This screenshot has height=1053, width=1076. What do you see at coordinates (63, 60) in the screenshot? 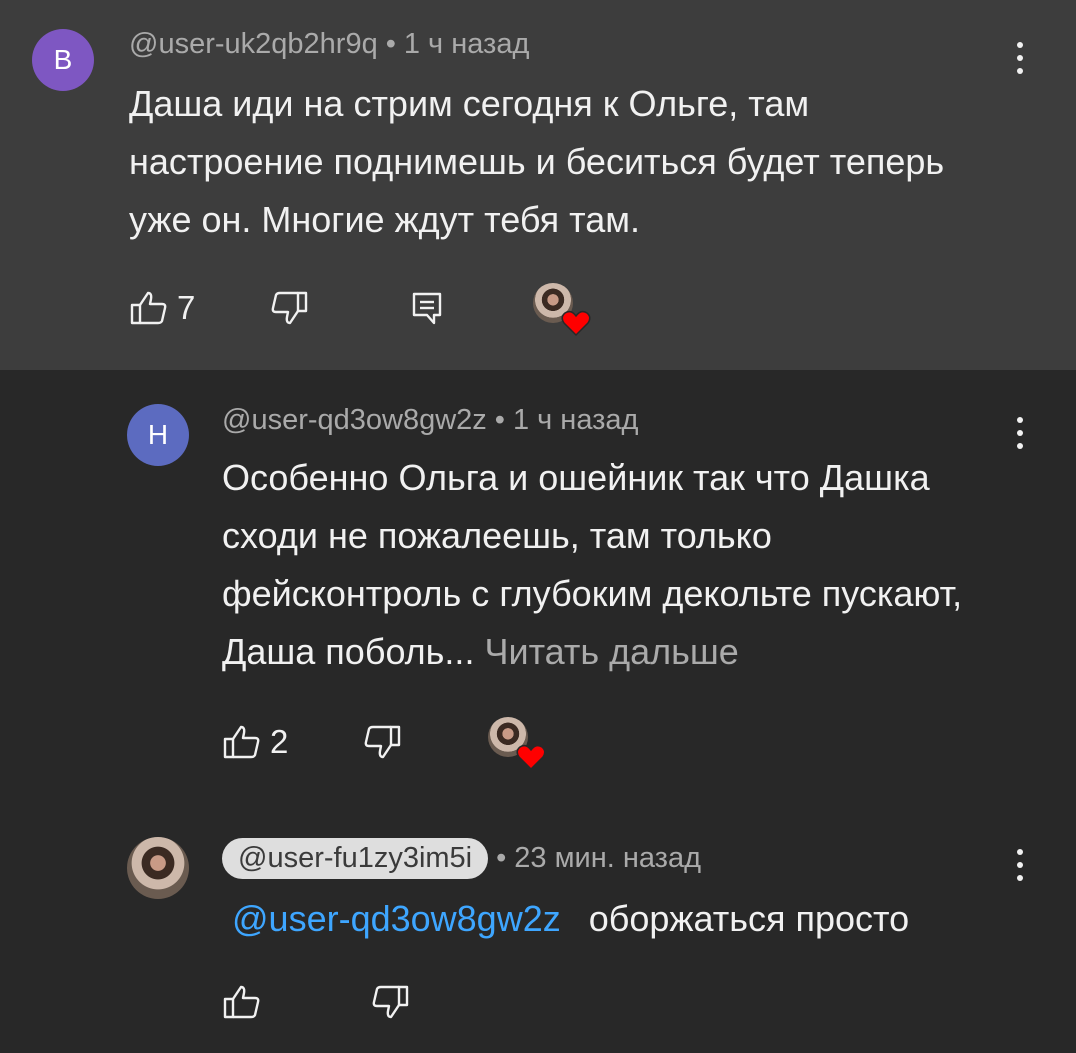
I see `avatar: B` at bounding box center [63, 60].